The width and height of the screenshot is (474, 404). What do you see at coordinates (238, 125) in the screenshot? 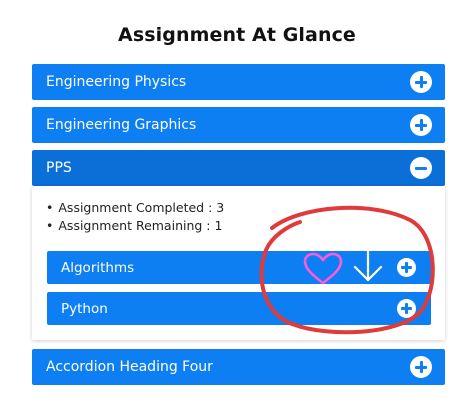
I see `accordion-item-engineering-graphics: Engineering Graphics` at bounding box center [238, 125].